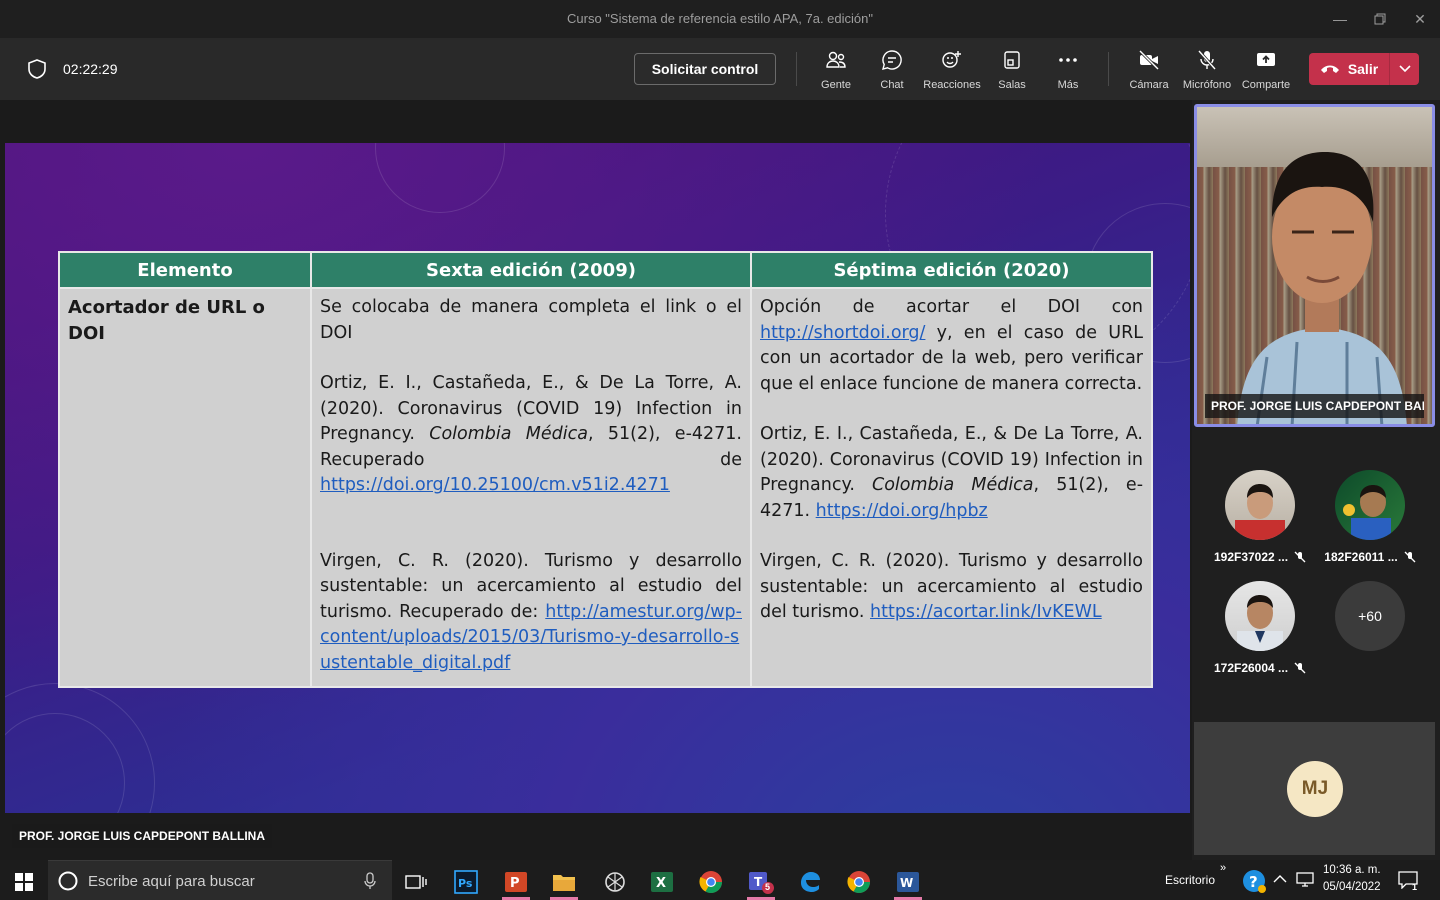 Image resolution: width=1440 pixels, height=900 pixels. Describe the element at coordinates (1207, 71) in the screenshot. I see `mic-button: Micrófono` at that location.